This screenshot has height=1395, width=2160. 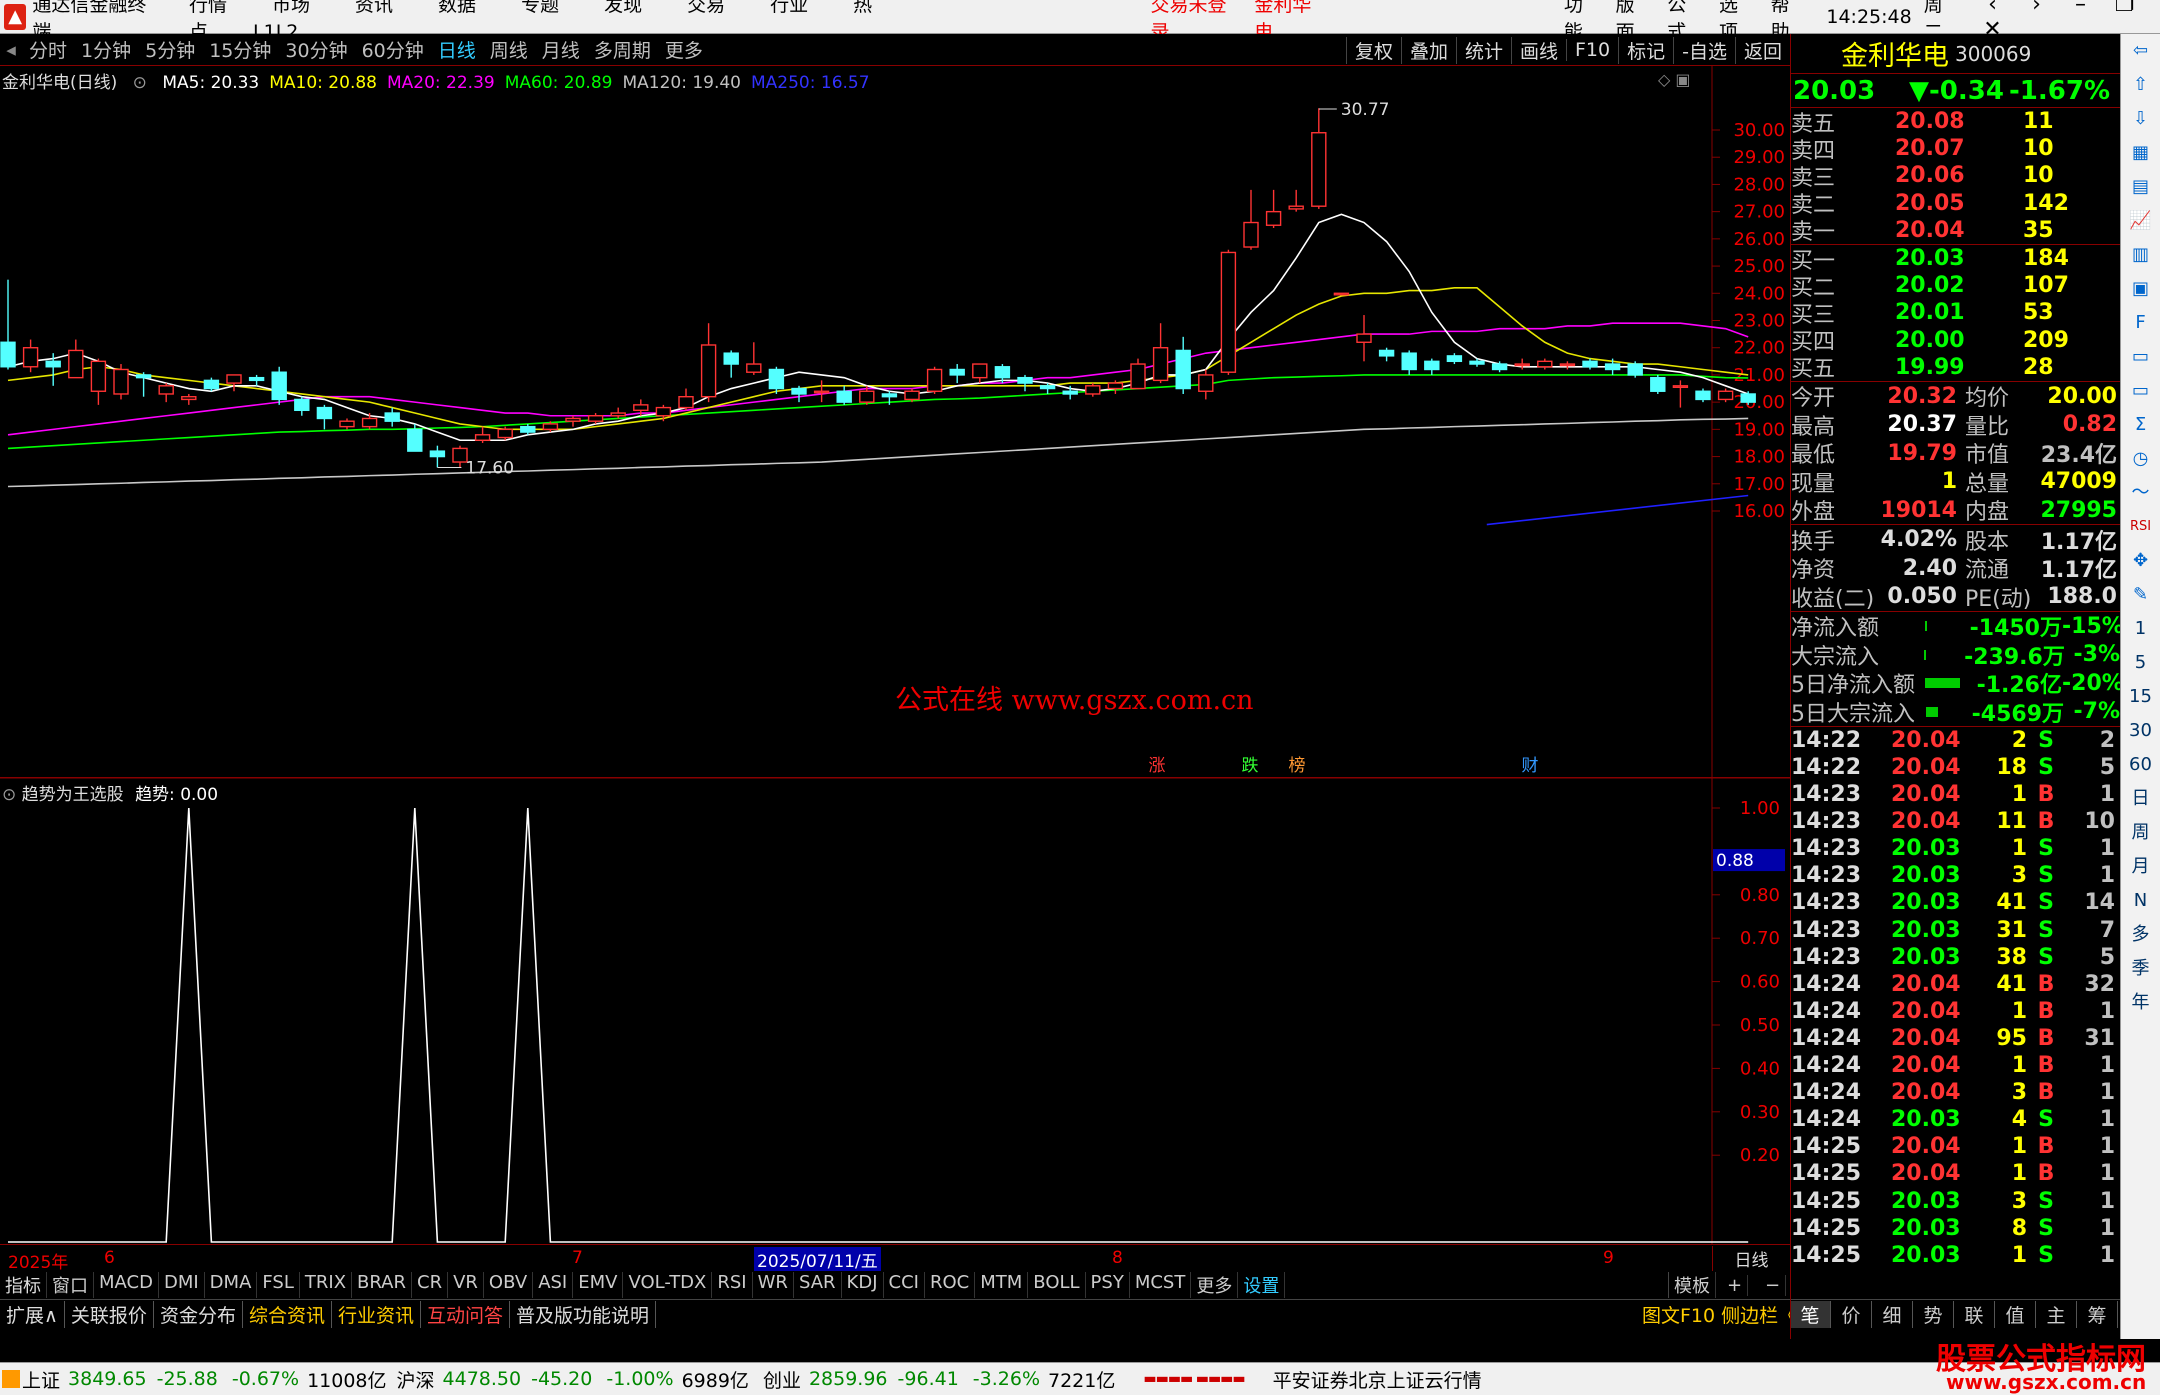 What do you see at coordinates (2140, 289) in the screenshot?
I see `news-icon: ▣` at bounding box center [2140, 289].